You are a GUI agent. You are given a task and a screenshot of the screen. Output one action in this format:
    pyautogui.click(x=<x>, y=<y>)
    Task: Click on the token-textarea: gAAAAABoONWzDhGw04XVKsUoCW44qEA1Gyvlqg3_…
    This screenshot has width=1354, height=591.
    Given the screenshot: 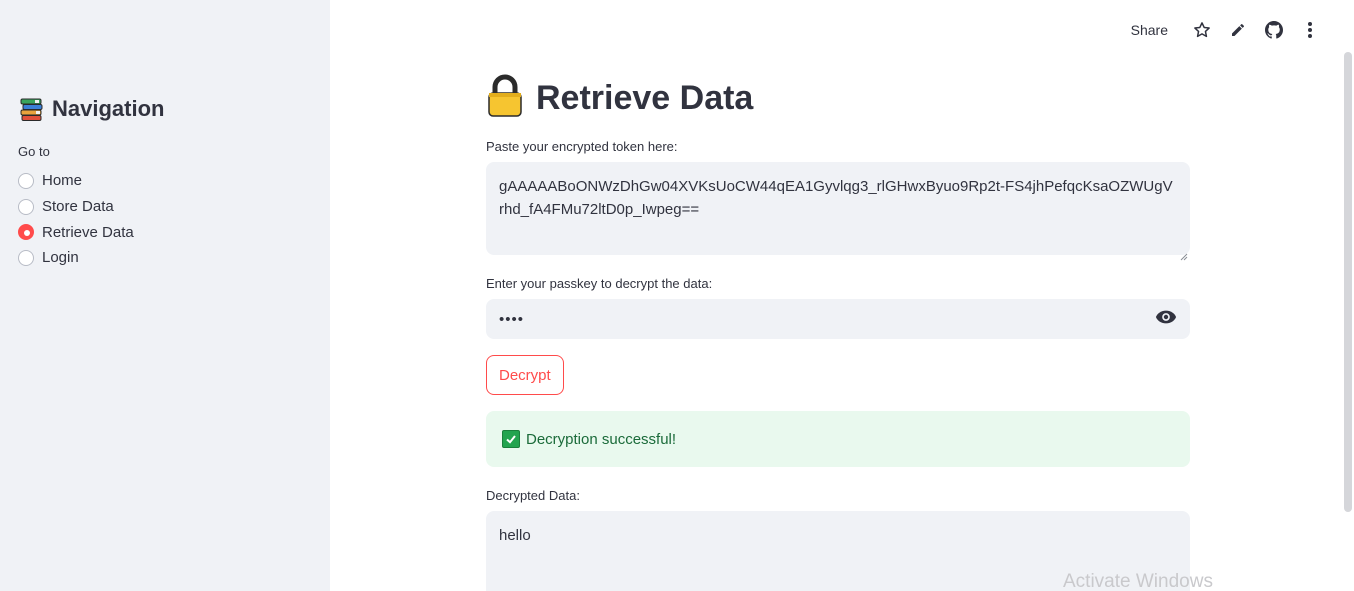 What is the action you would take?
    pyautogui.click(x=838, y=211)
    